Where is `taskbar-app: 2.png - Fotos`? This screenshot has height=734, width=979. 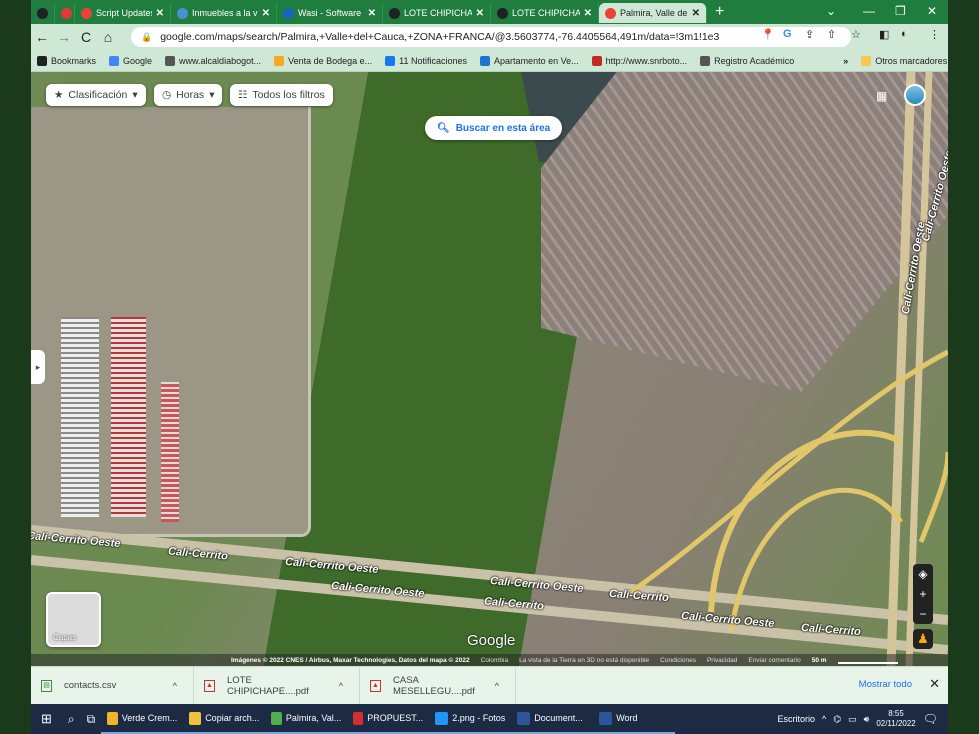 taskbar-app: 2.png - Fotos is located at coordinates (470, 719).